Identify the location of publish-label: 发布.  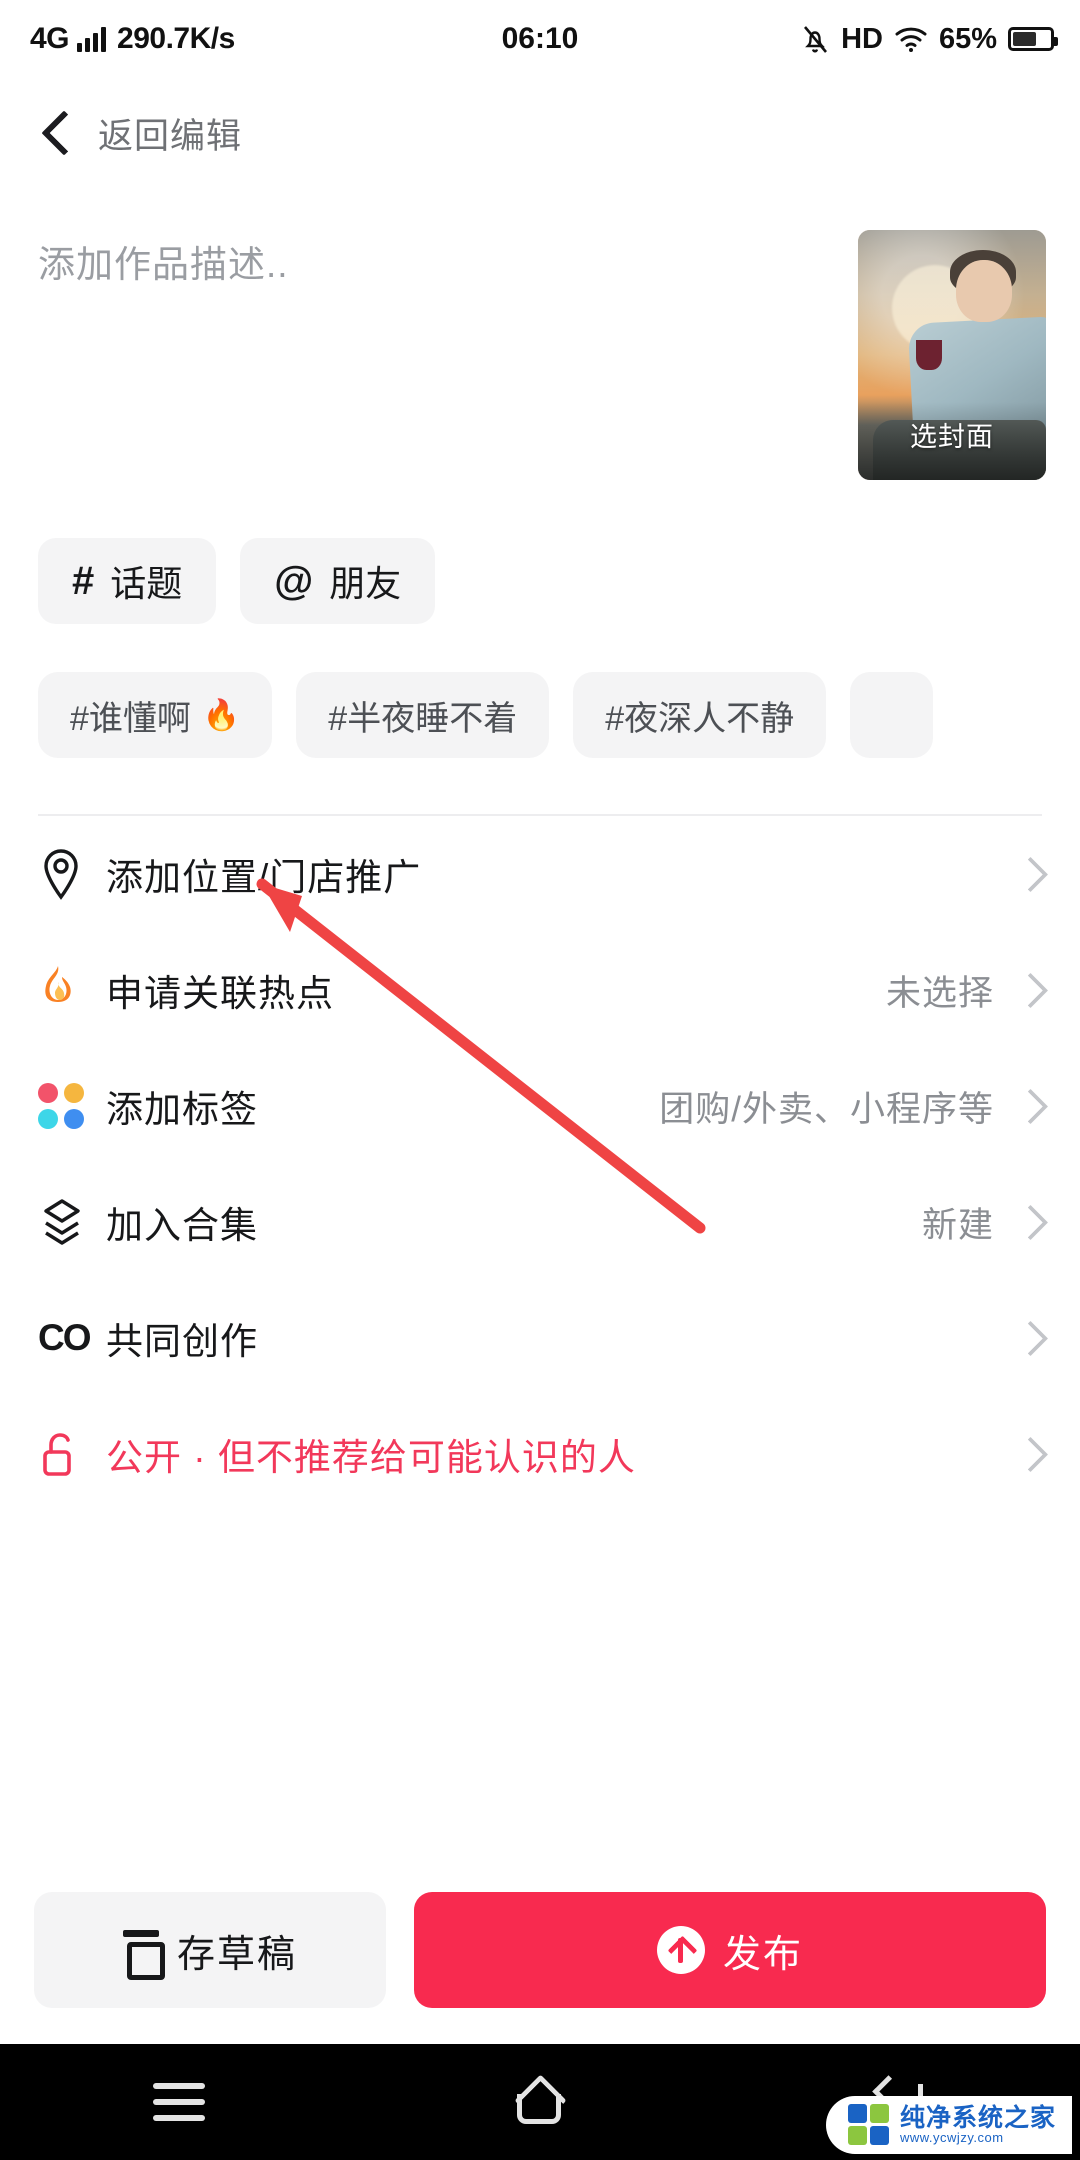
(762, 1954).